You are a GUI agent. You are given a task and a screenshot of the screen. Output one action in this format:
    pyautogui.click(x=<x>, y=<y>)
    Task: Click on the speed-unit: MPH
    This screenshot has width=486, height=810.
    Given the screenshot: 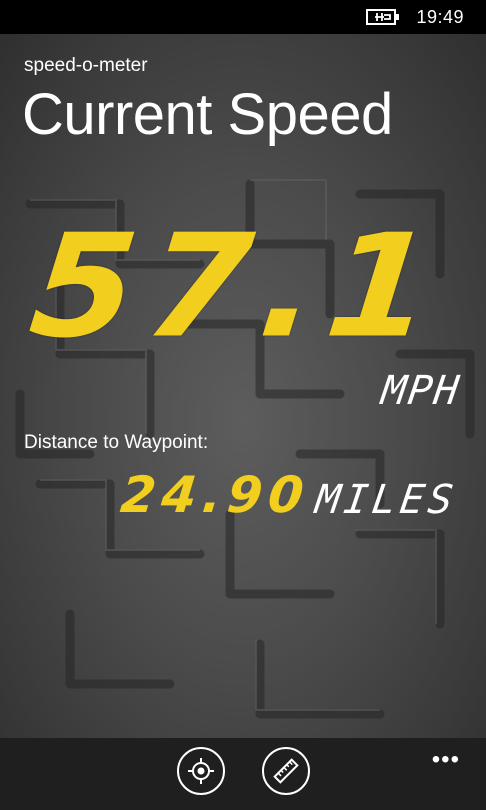 What is the action you would take?
    pyautogui.click(x=421, y=391)
    